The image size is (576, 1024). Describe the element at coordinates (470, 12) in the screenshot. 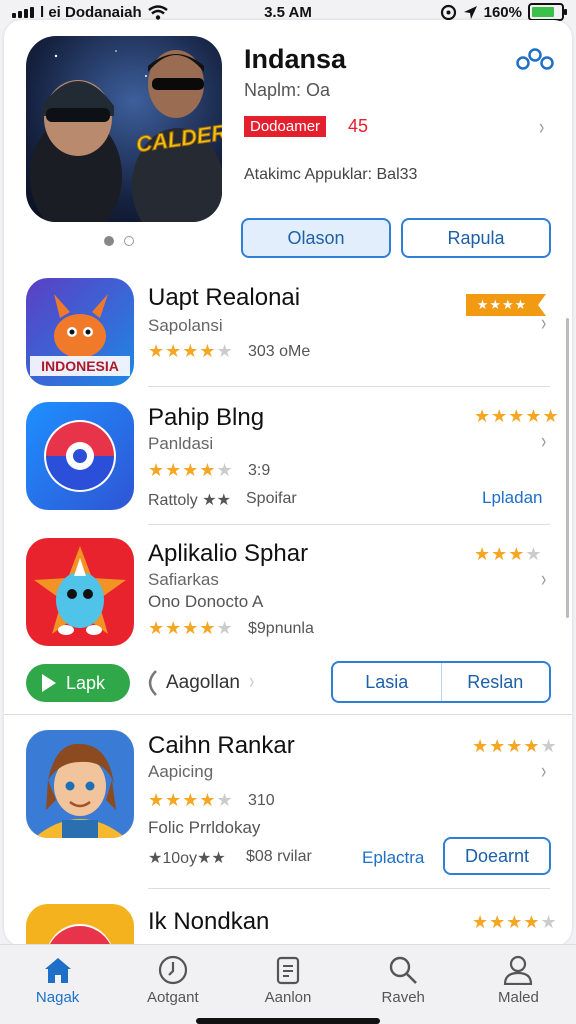

I see `location-icon` at that location.